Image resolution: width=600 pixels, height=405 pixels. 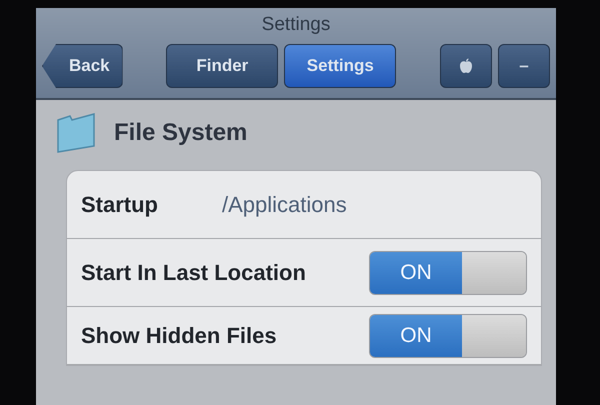 I want to click on section-title: File System, so click(x=181, y=133).